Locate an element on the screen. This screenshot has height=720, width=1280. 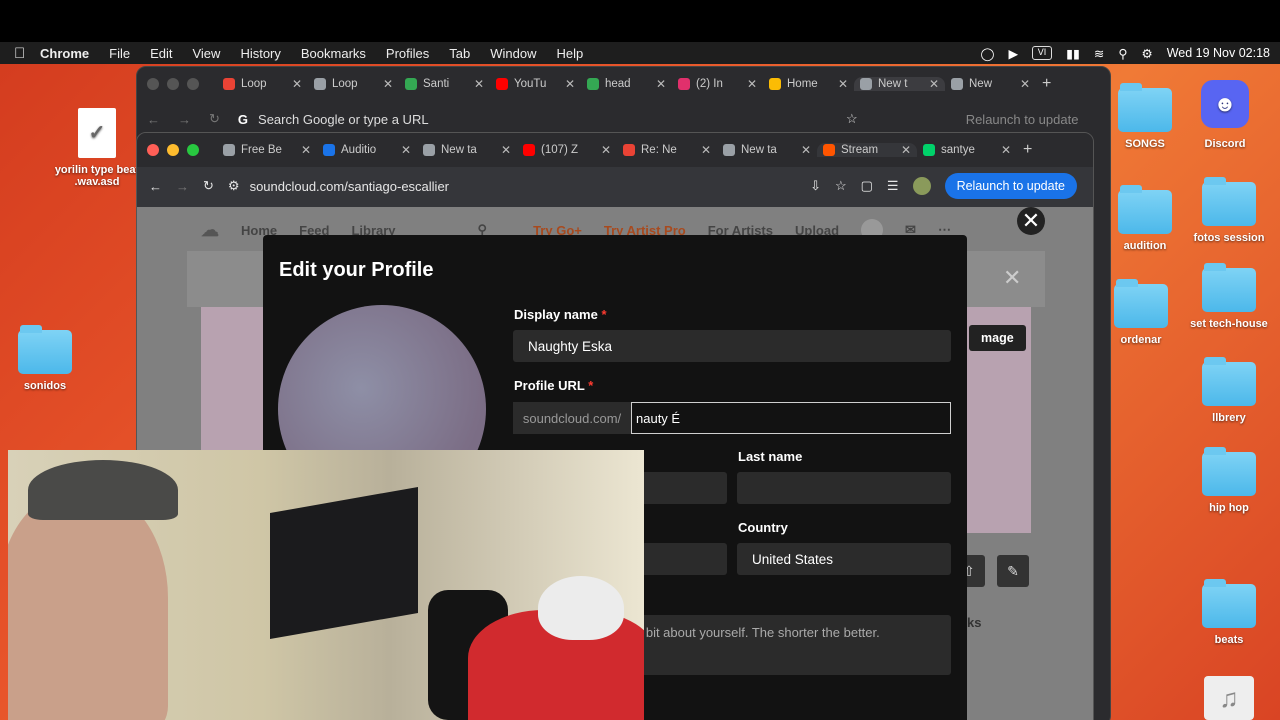
address-bar: ⚙ soundcloud.com/santiago-escallier is located at coordinates (512, 186).